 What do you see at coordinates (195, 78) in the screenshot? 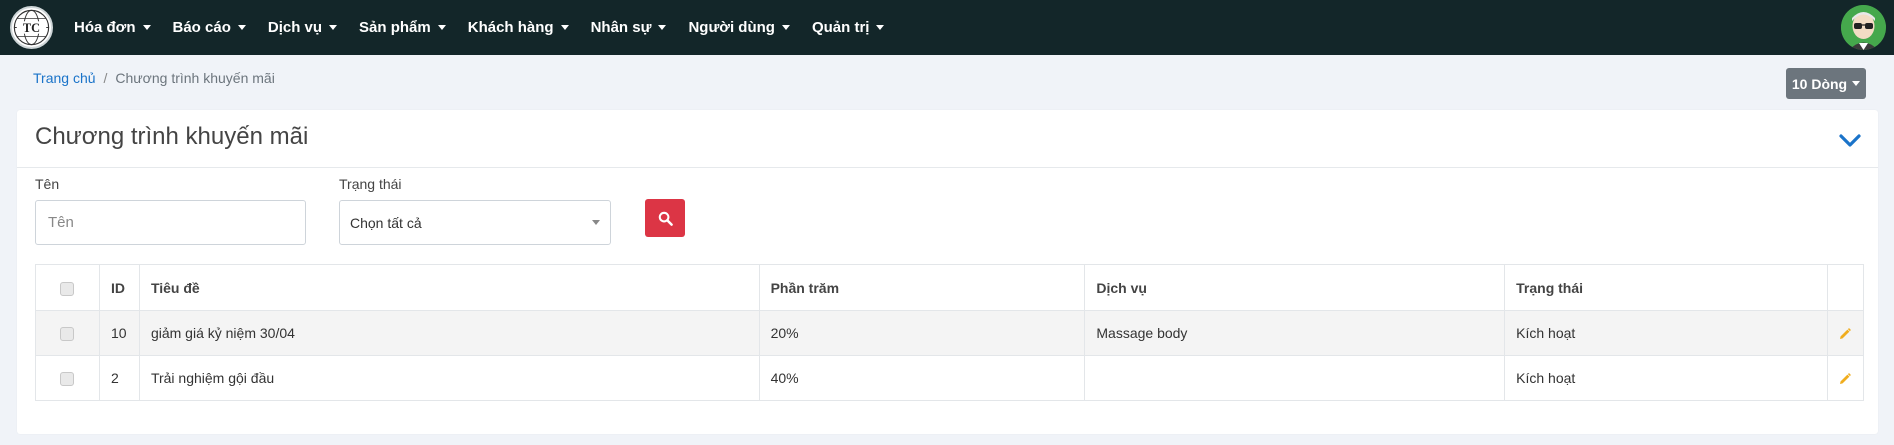
I see `breadcrumb-current: Chương trình khuyến mãi` at bounding box center [195, 78].